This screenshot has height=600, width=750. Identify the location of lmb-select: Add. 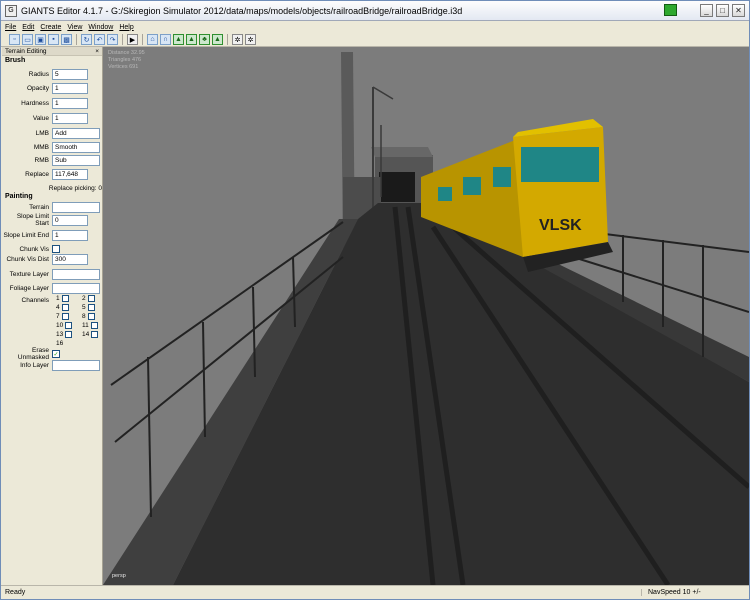
(76, 133).